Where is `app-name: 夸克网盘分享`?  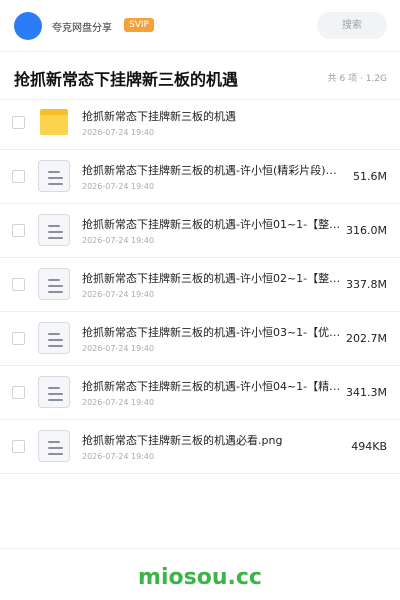 app-name: 夸克网盘分享 is located at coordinates (82, 28).